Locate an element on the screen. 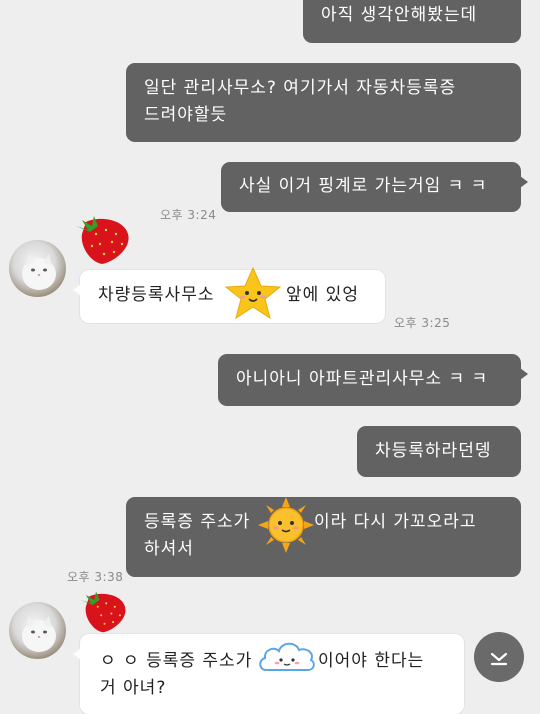 This screenshot has width=540, height=714. message-bubble-outgoing: 아니아니 아파트관리사무소 ㅋ ㅋ is located at coordinates (373, 380).